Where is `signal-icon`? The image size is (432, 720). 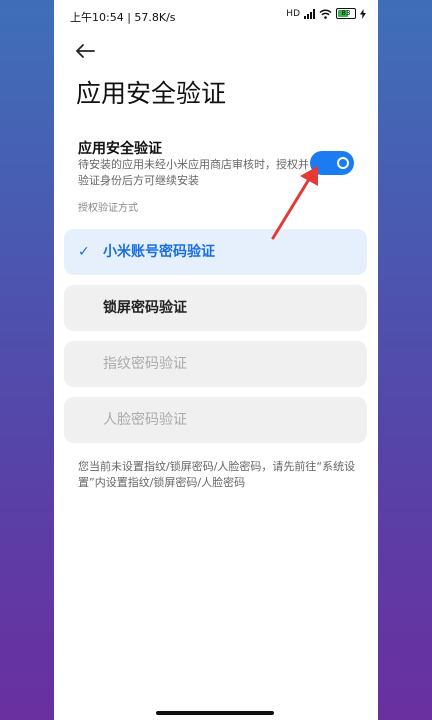 signal-icon is located at coordinates (309, 13).